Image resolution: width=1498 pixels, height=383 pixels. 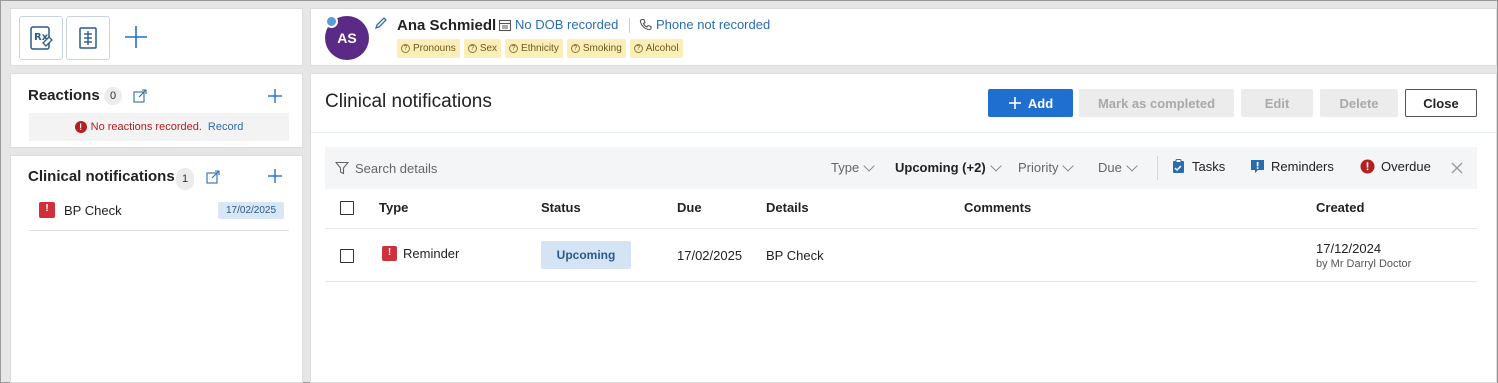 What do you see at coordinates (80, 127) in the screenshot?
I see `error-icon: !` at bounding box center [80, 127].